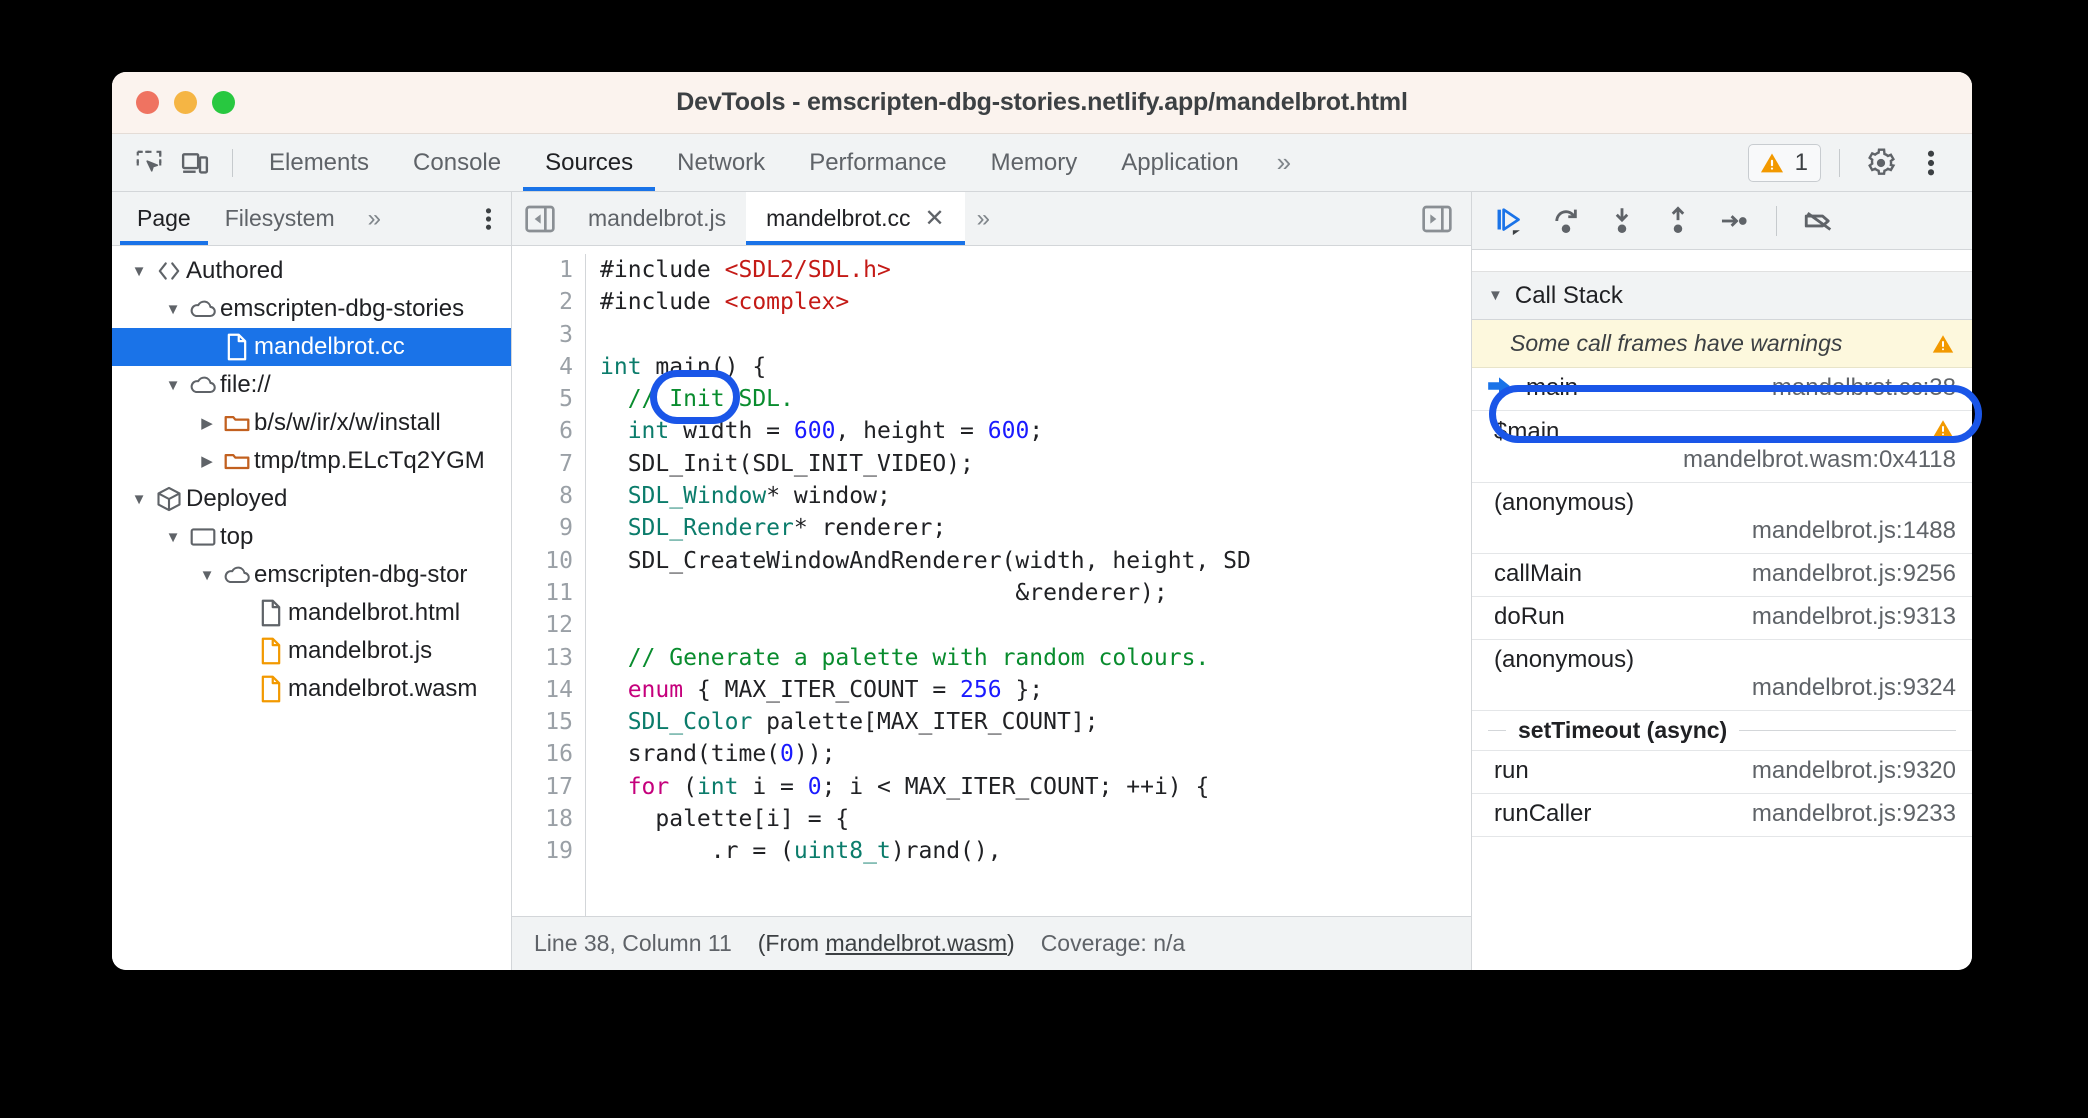 The image size is (2088, 1118). What do you see at coordinates (855, 218) in the screenshot?
I see `editor-tab-mandelbrot-cc: mandelbrot.cc ✕` at bounding box center [855, 218].